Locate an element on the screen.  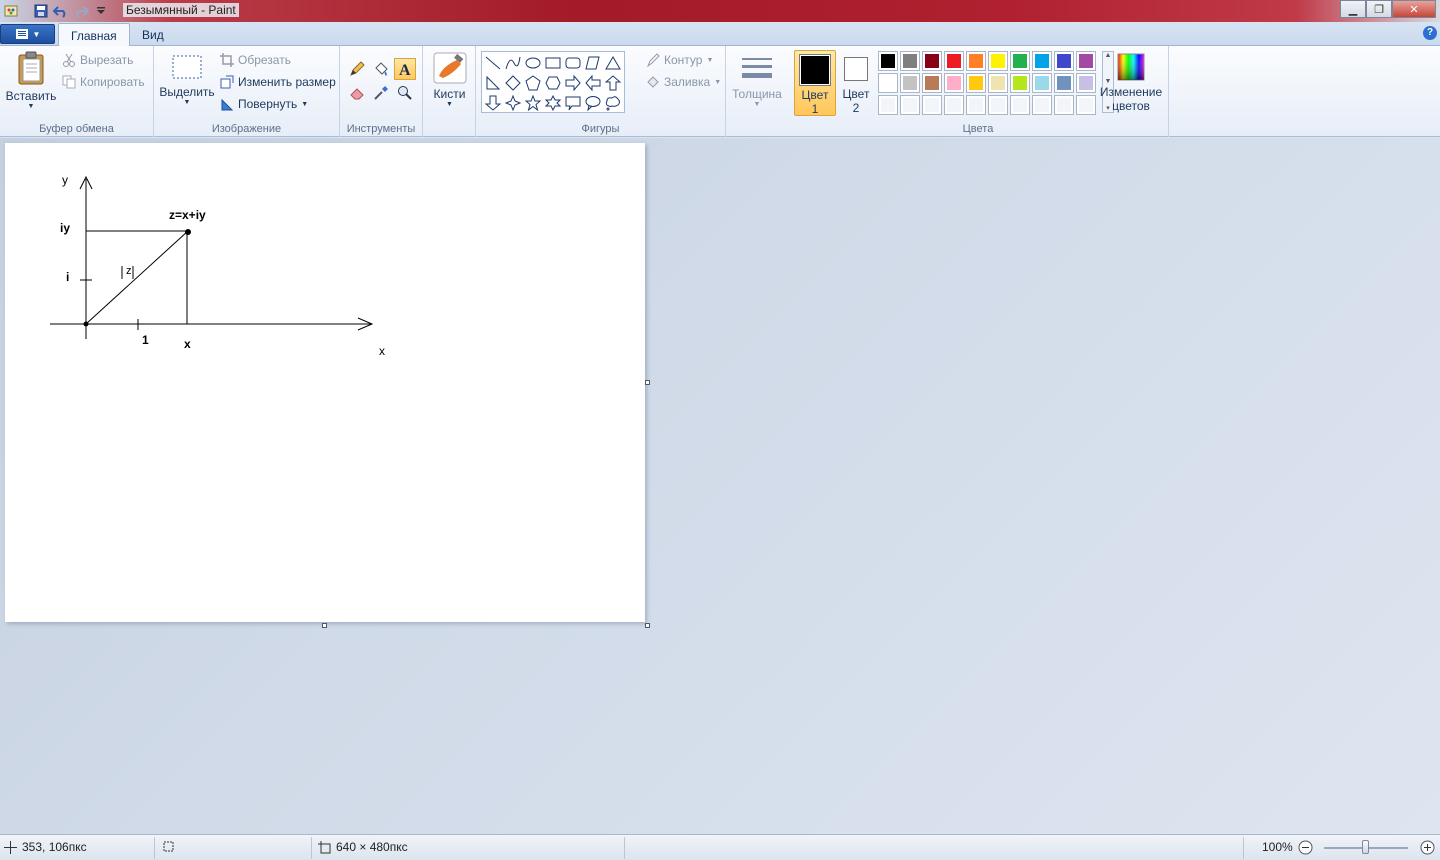
selection-icon is located at coordinates (187, 67).